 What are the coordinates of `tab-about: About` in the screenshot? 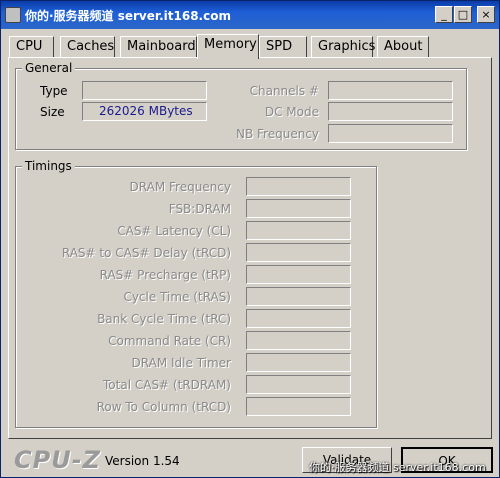 It's located at (403, 47).